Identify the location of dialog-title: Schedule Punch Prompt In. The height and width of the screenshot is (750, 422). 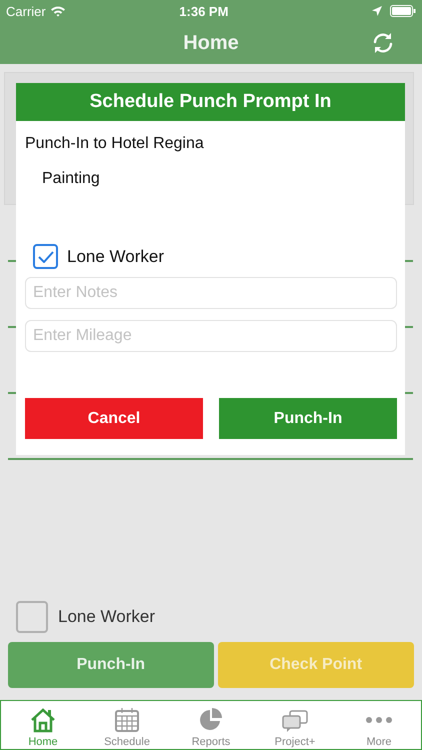
(210, 102).